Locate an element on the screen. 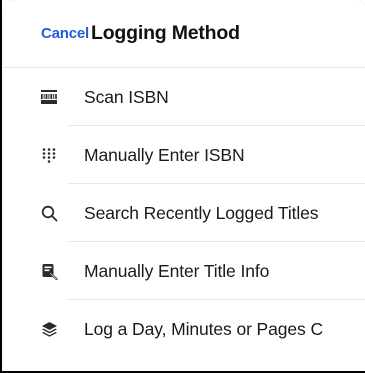 The width and height of the screenshot is (365, 373). keypad-icon is located at coordinates (49, 155).